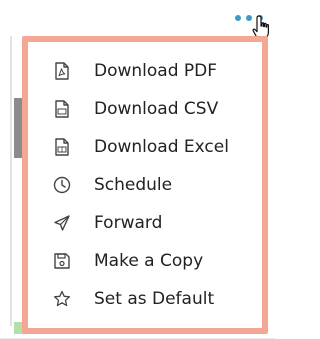  I want to click on menu-item-schedule: Schedule, so click(145, 185).